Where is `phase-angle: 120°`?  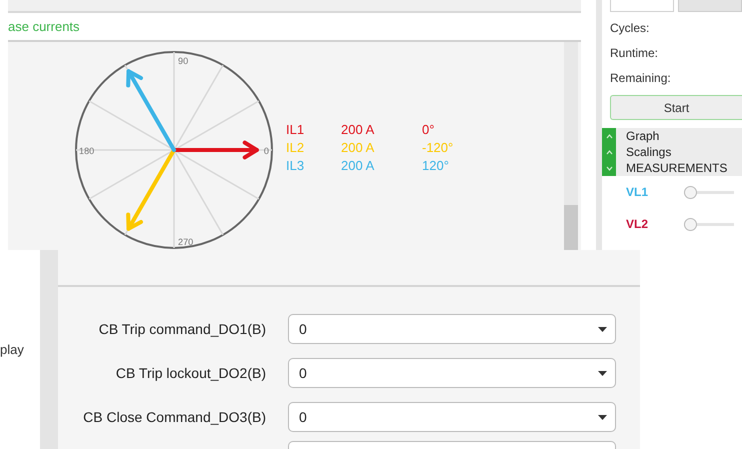 phase-angle: 120° is located at coordinates (436, 165).